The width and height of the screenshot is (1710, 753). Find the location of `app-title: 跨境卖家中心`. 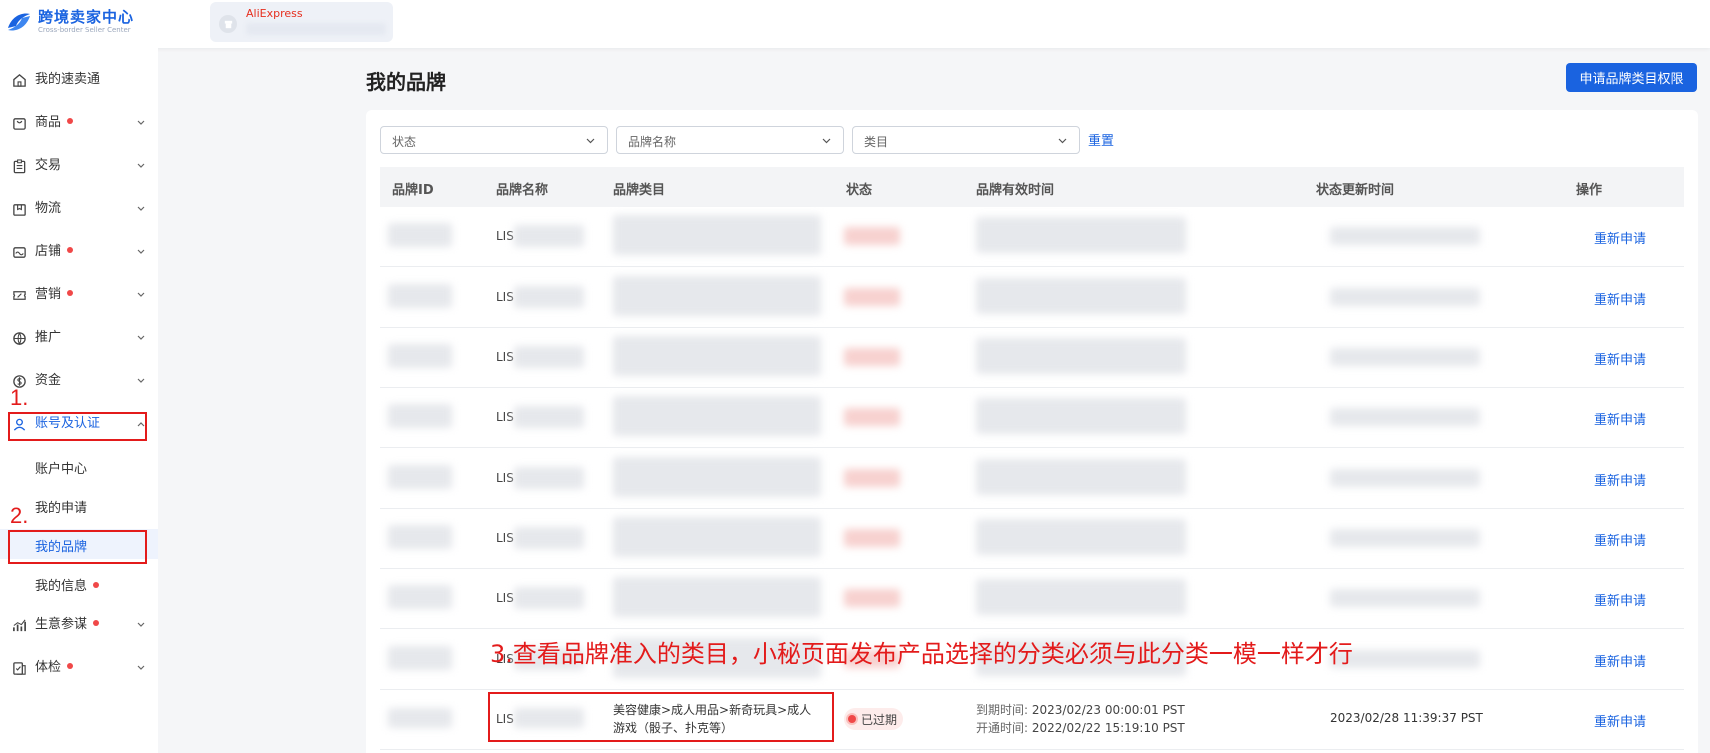

app-title: 跨境卖家中心 is located at coordinates (86, 17).